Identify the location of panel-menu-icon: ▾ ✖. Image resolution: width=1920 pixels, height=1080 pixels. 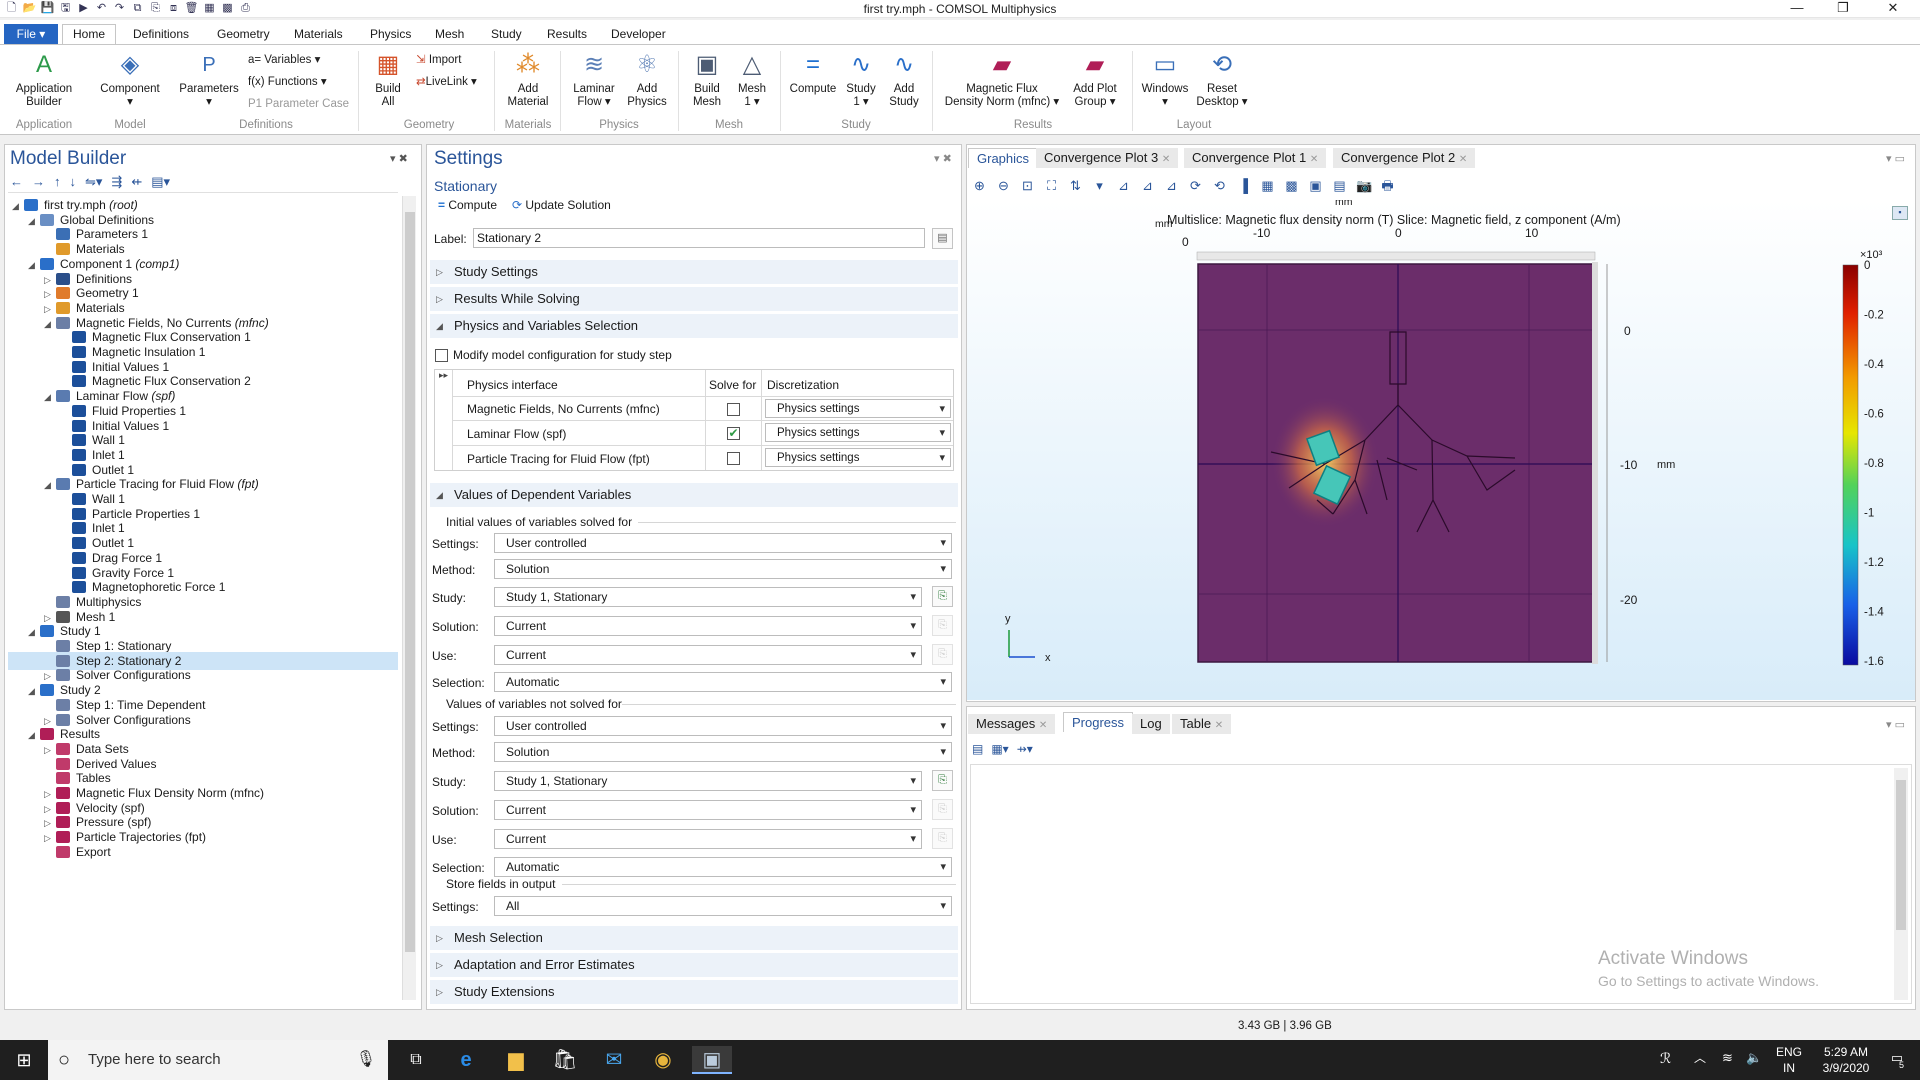
(399, 158).